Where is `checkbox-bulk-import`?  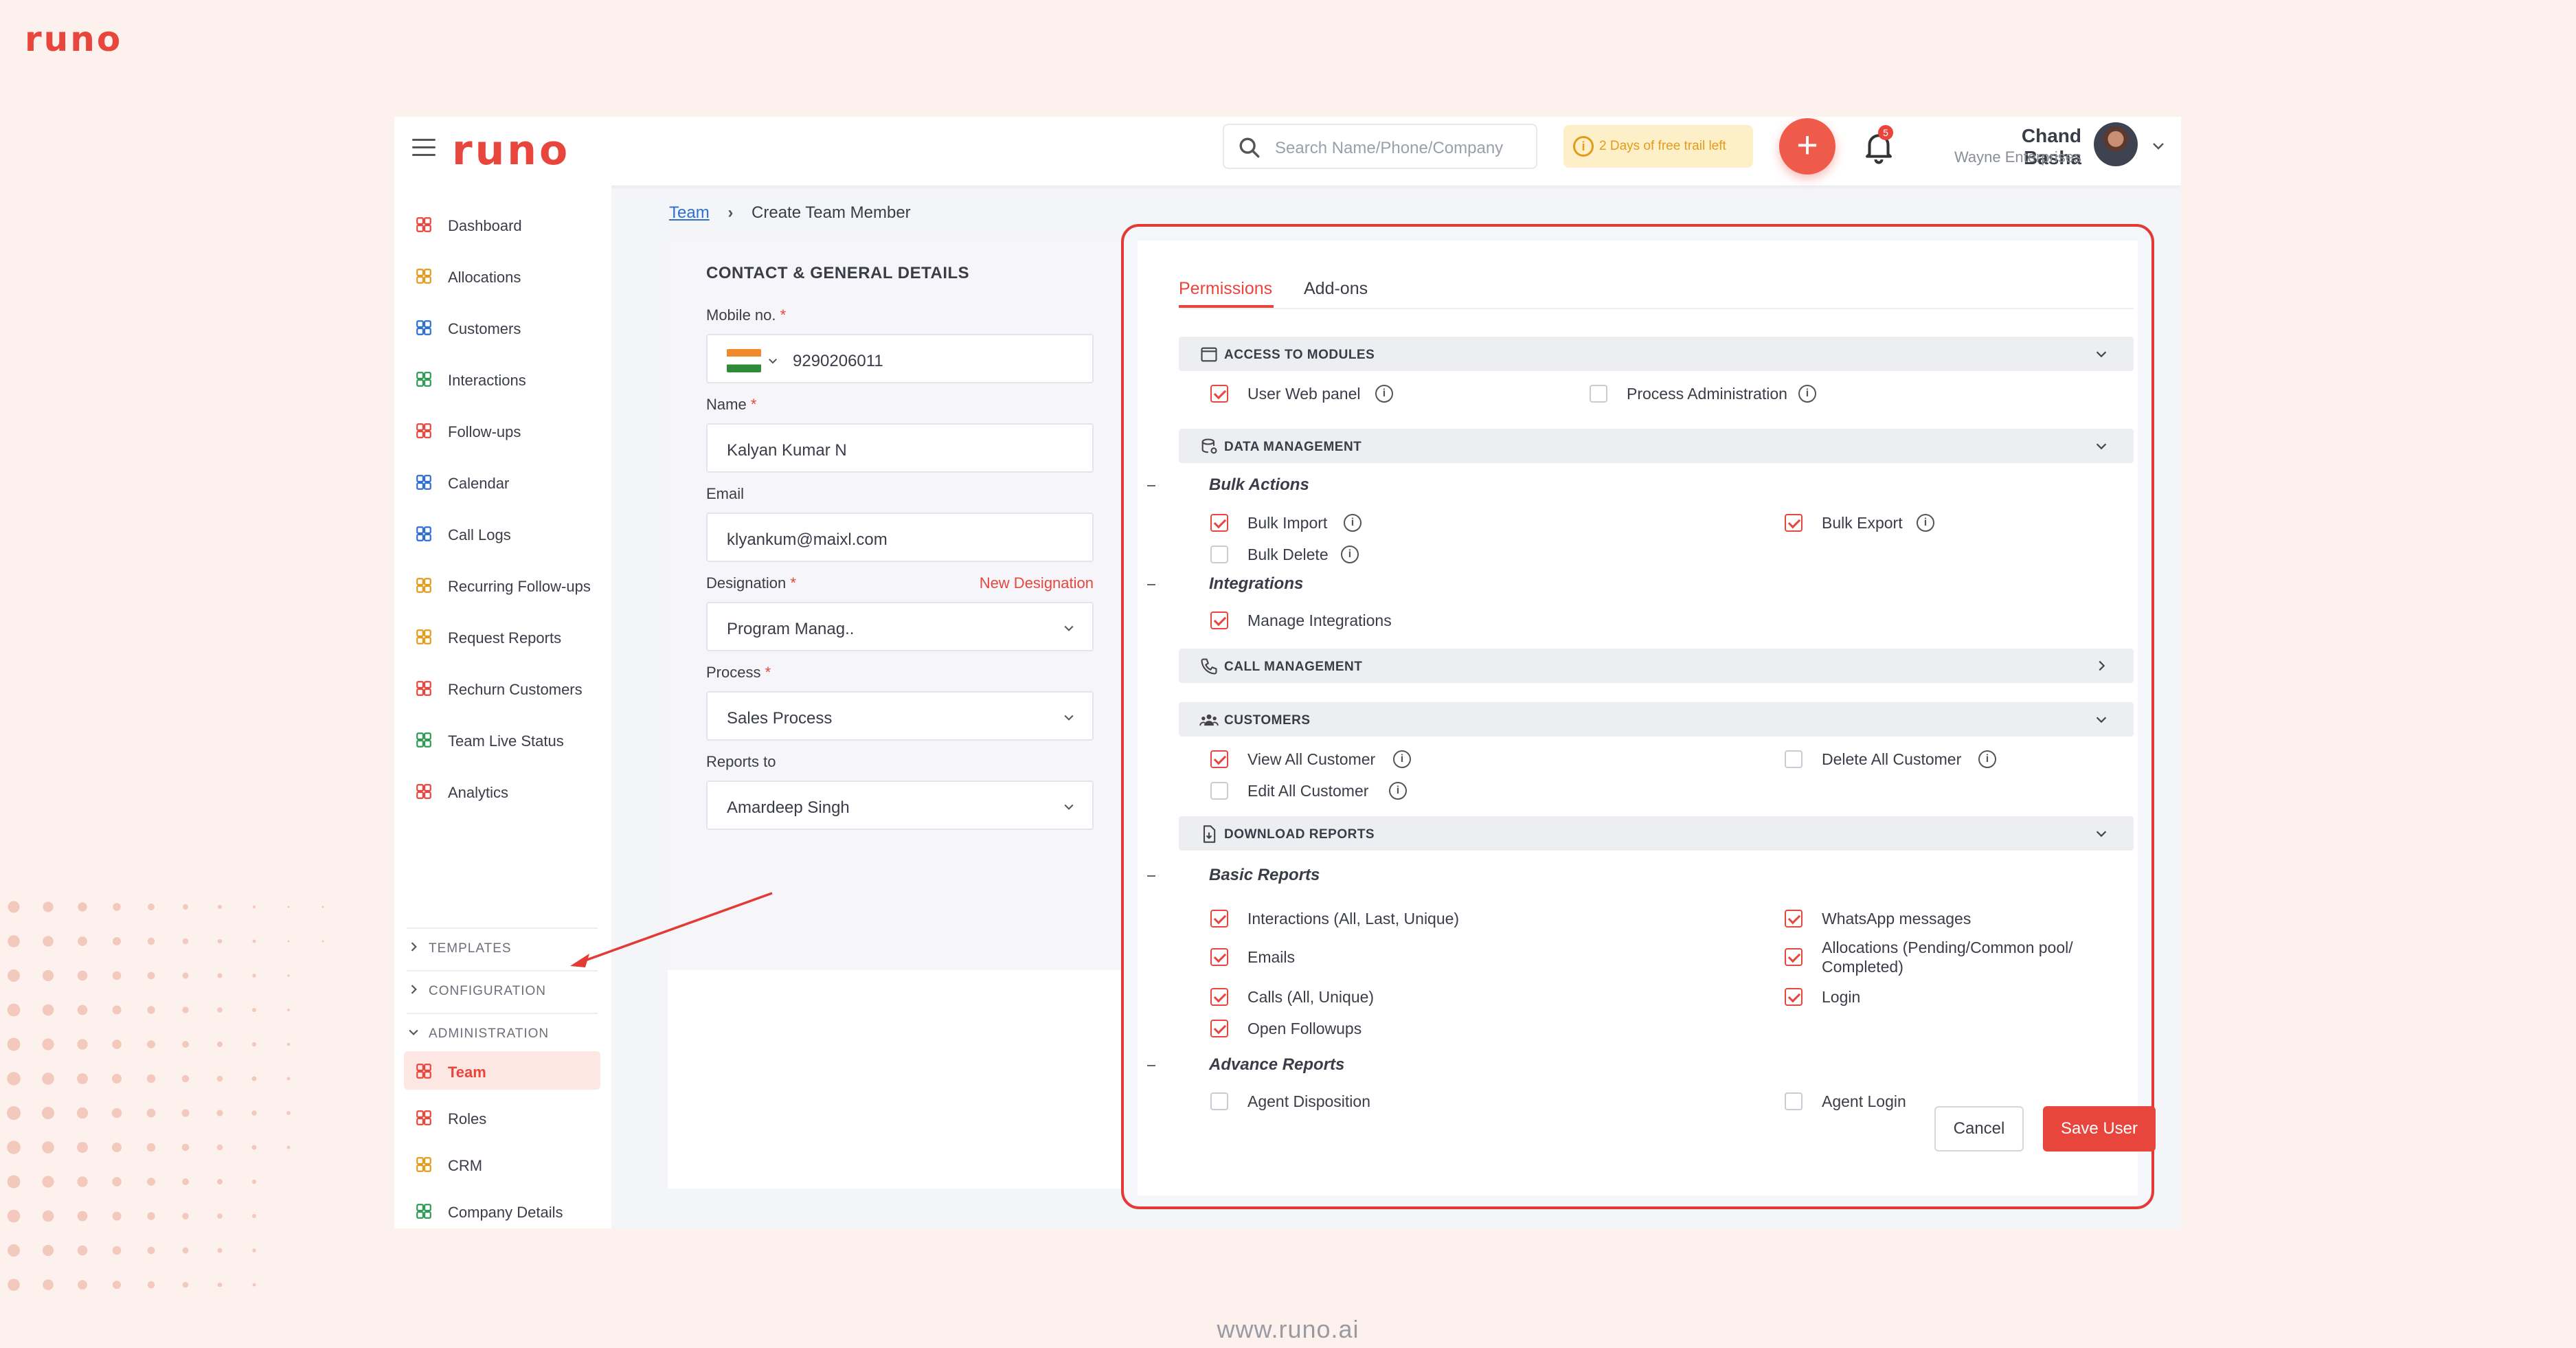 checkbox-bulk-import is located at coordinates (1219, 523).